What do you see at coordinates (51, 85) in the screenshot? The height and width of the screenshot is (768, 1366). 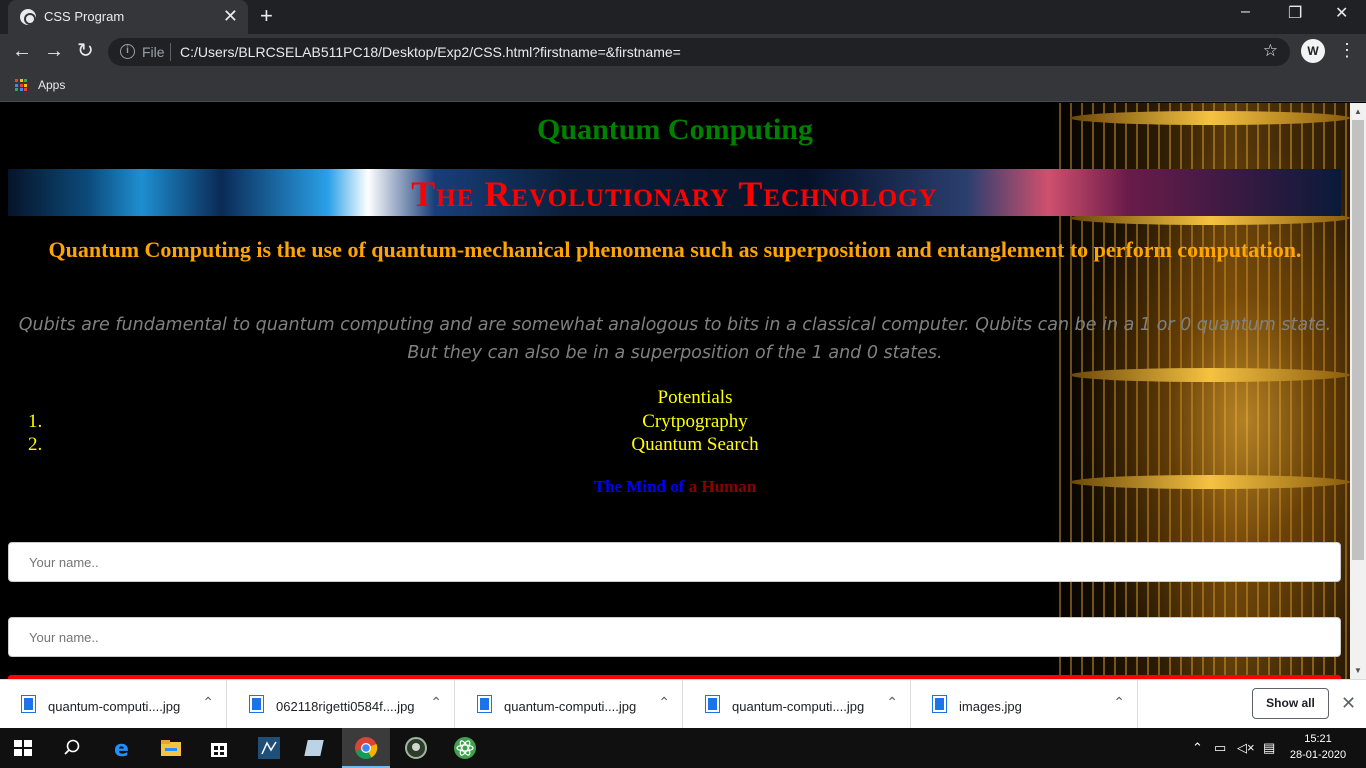 I see `apps-bookmark: Apps` at bounding box center [51, 85].